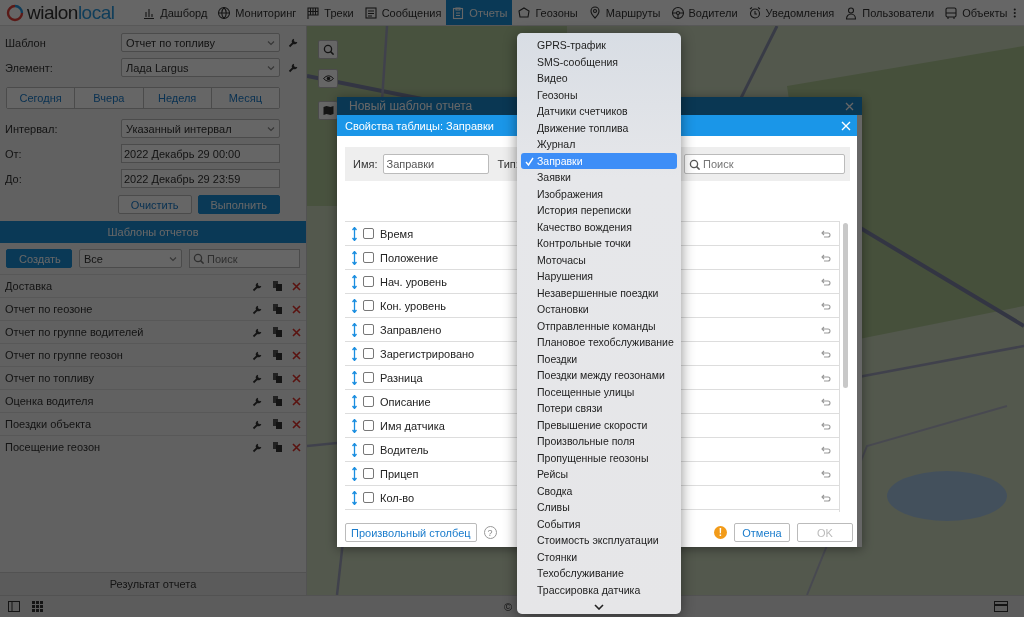 This screenshot has width=1024, height=617. I want to click on dropdown-option: Видео, so click(599, 78).